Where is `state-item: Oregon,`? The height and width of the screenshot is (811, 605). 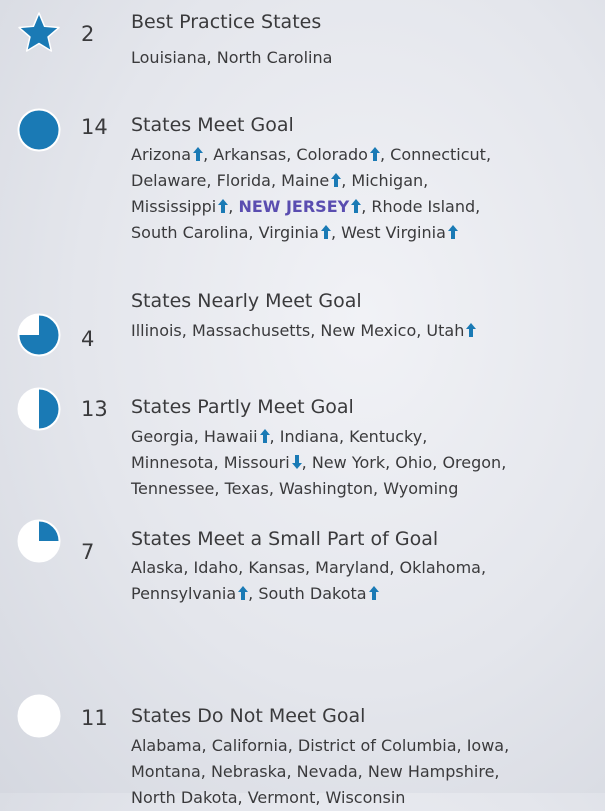
state-item: Oregon, is located at coordinates (474, 462).